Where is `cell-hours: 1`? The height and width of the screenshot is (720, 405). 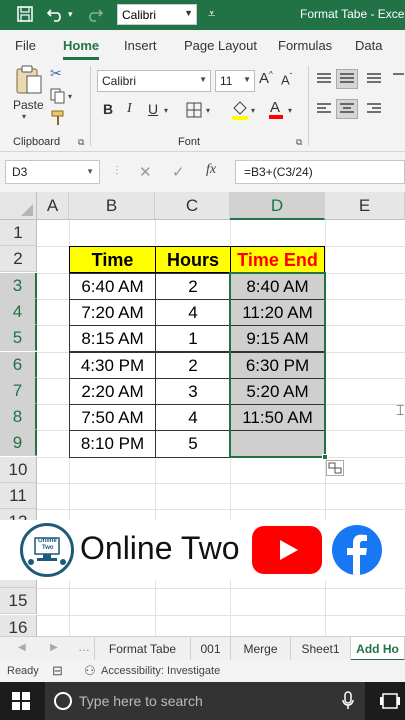 cell-hours: 1 is located at coordinates (193, 339).